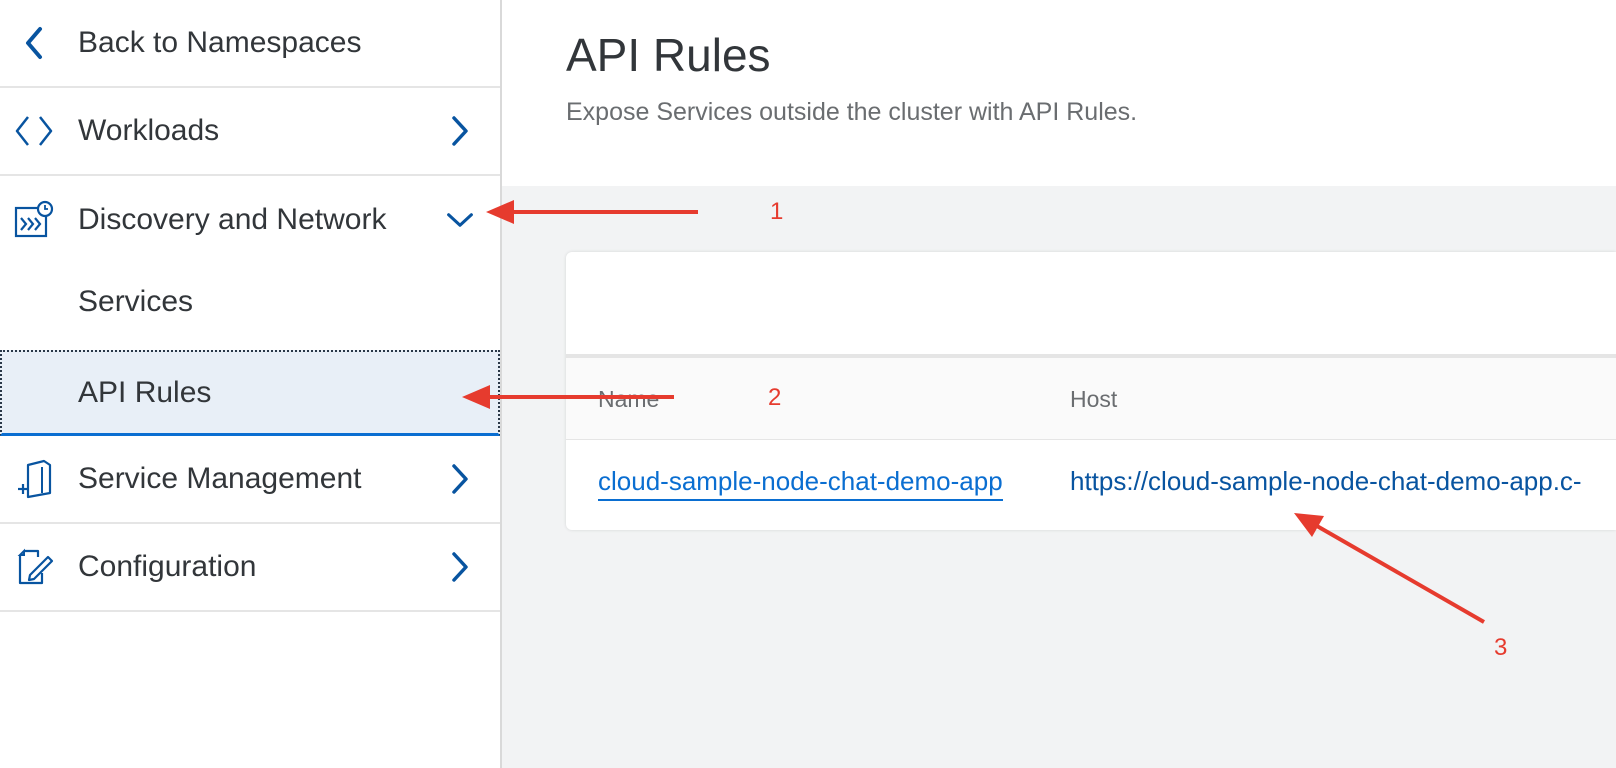  Describe the element at coordinates (800, 483) in the screenshot. I see `api-rule-name-link: cloud-sample-node-chat-demo-app` at that location.